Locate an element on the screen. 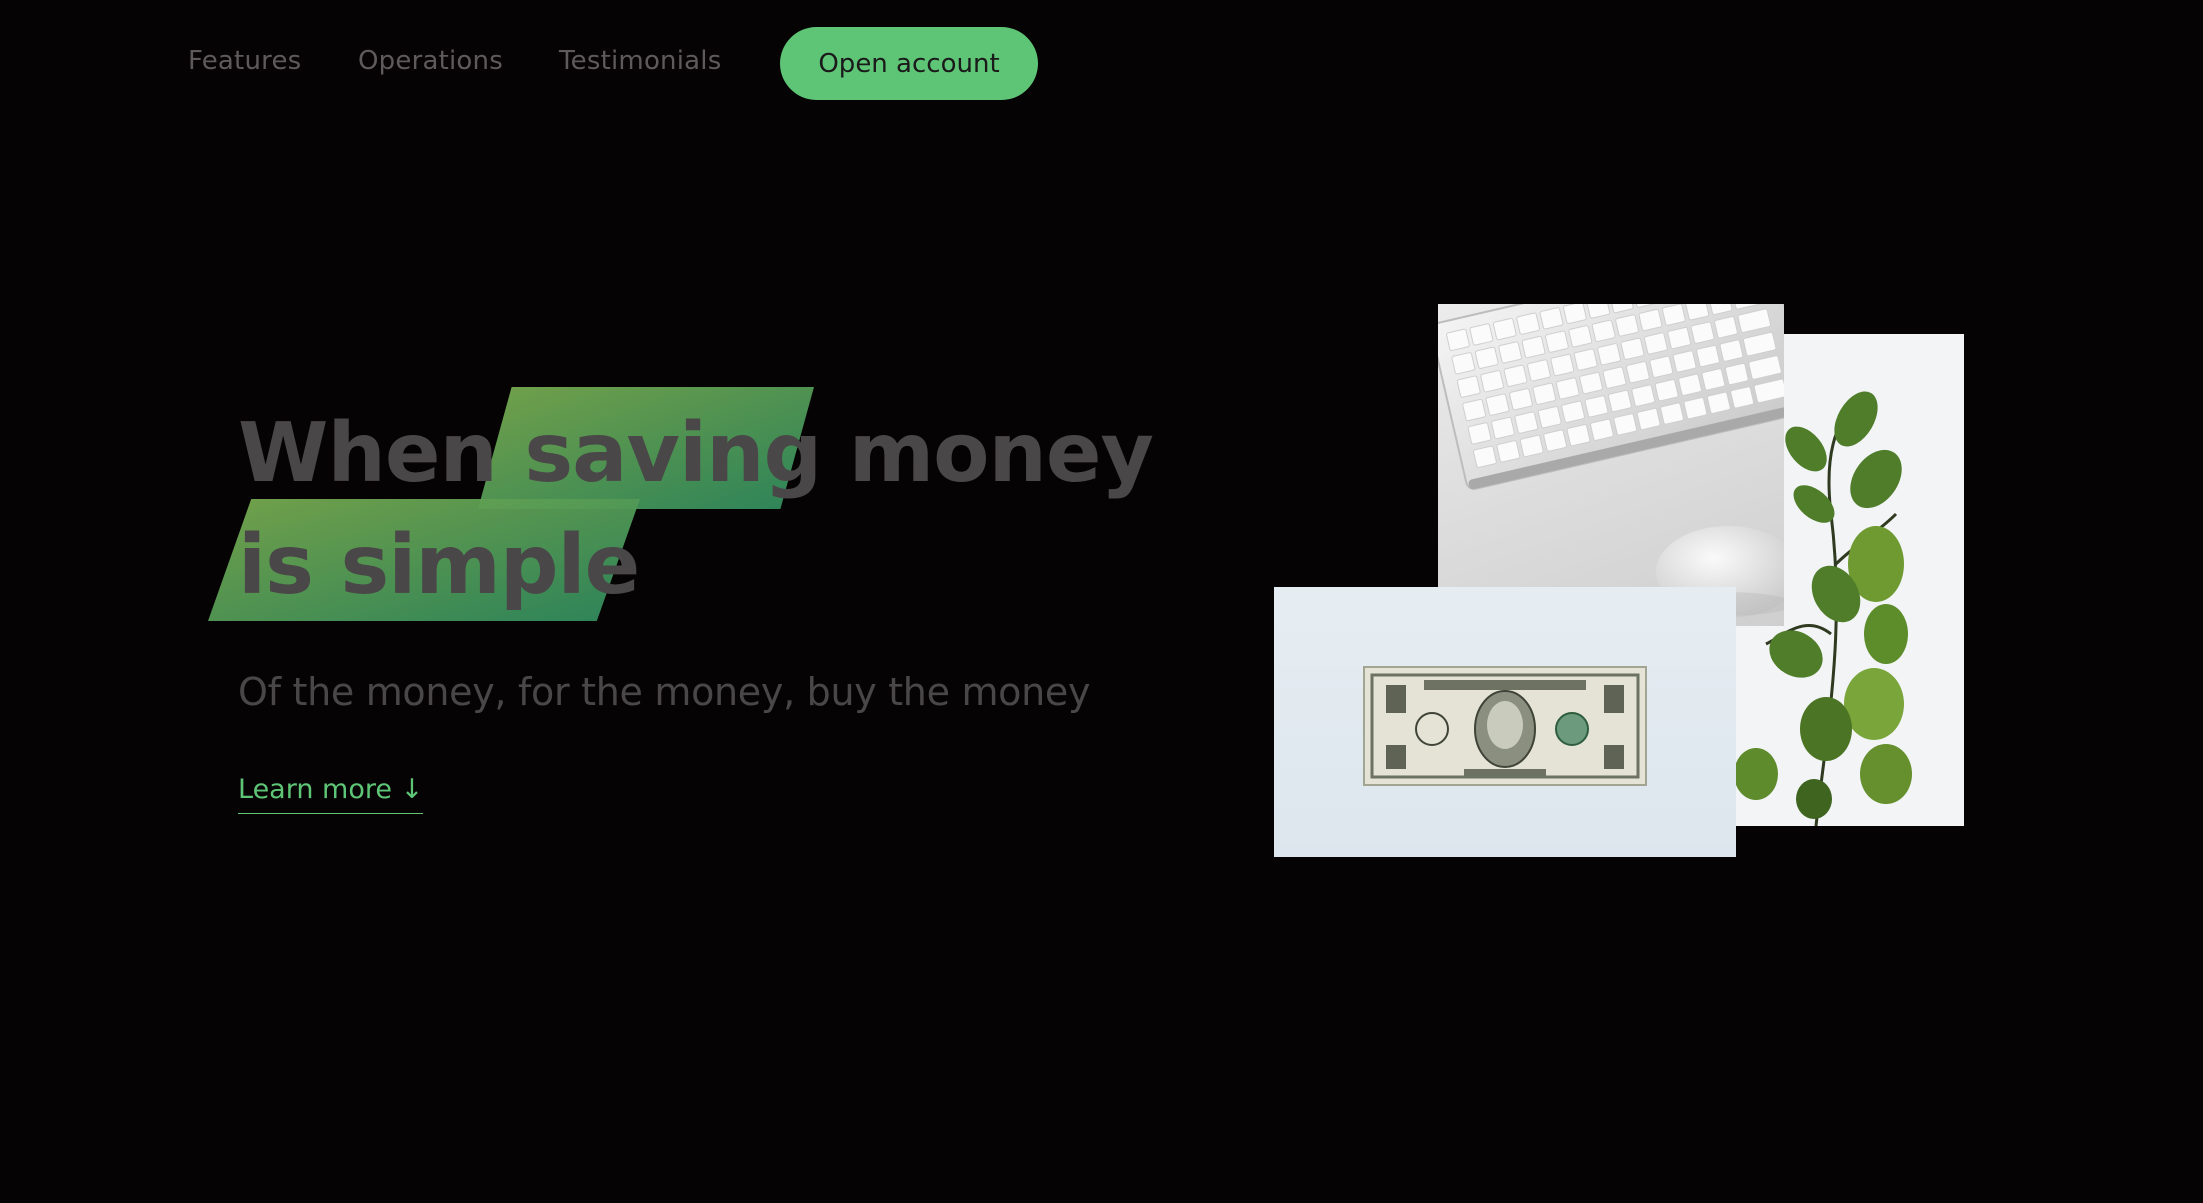 This screenshot has height=1203, width=2203. nav-link-operations: Operations is located at coordinates (430, 61).